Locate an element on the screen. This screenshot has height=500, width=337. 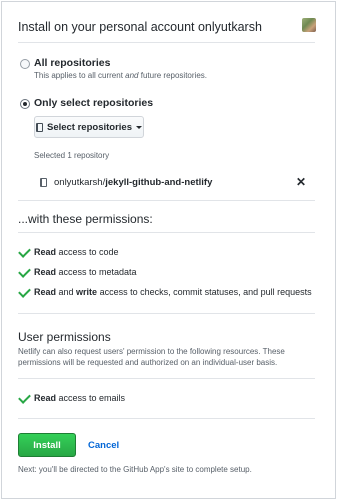
repo-icon is located at coordinates (43, 182).